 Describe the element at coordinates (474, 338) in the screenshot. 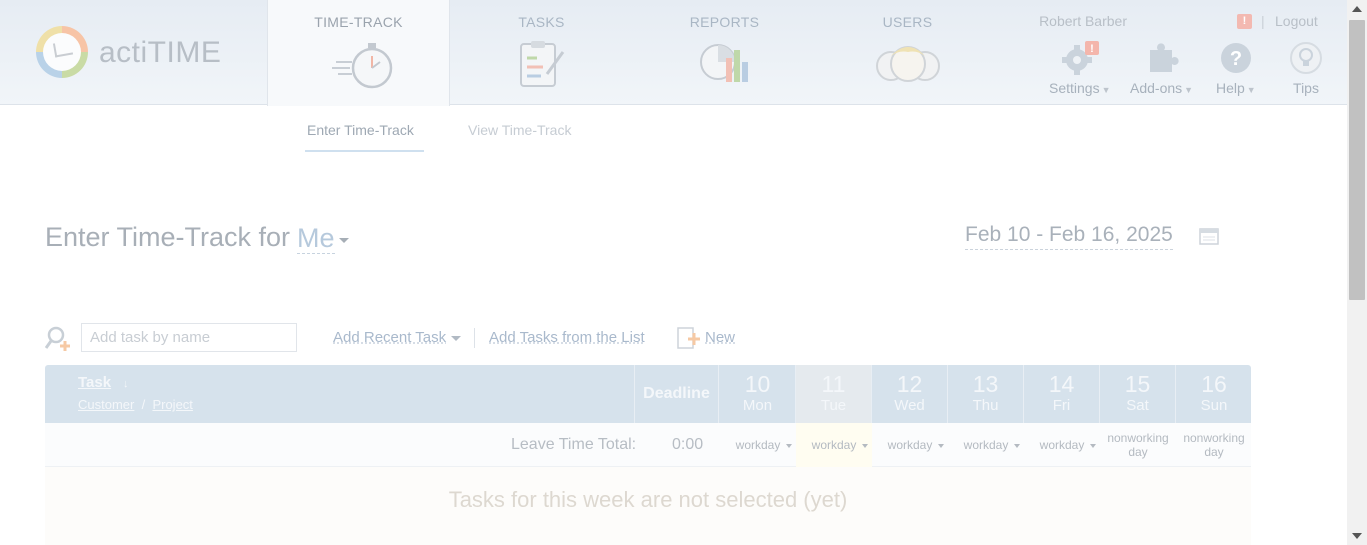

I see `toolbar-divider` at that location.